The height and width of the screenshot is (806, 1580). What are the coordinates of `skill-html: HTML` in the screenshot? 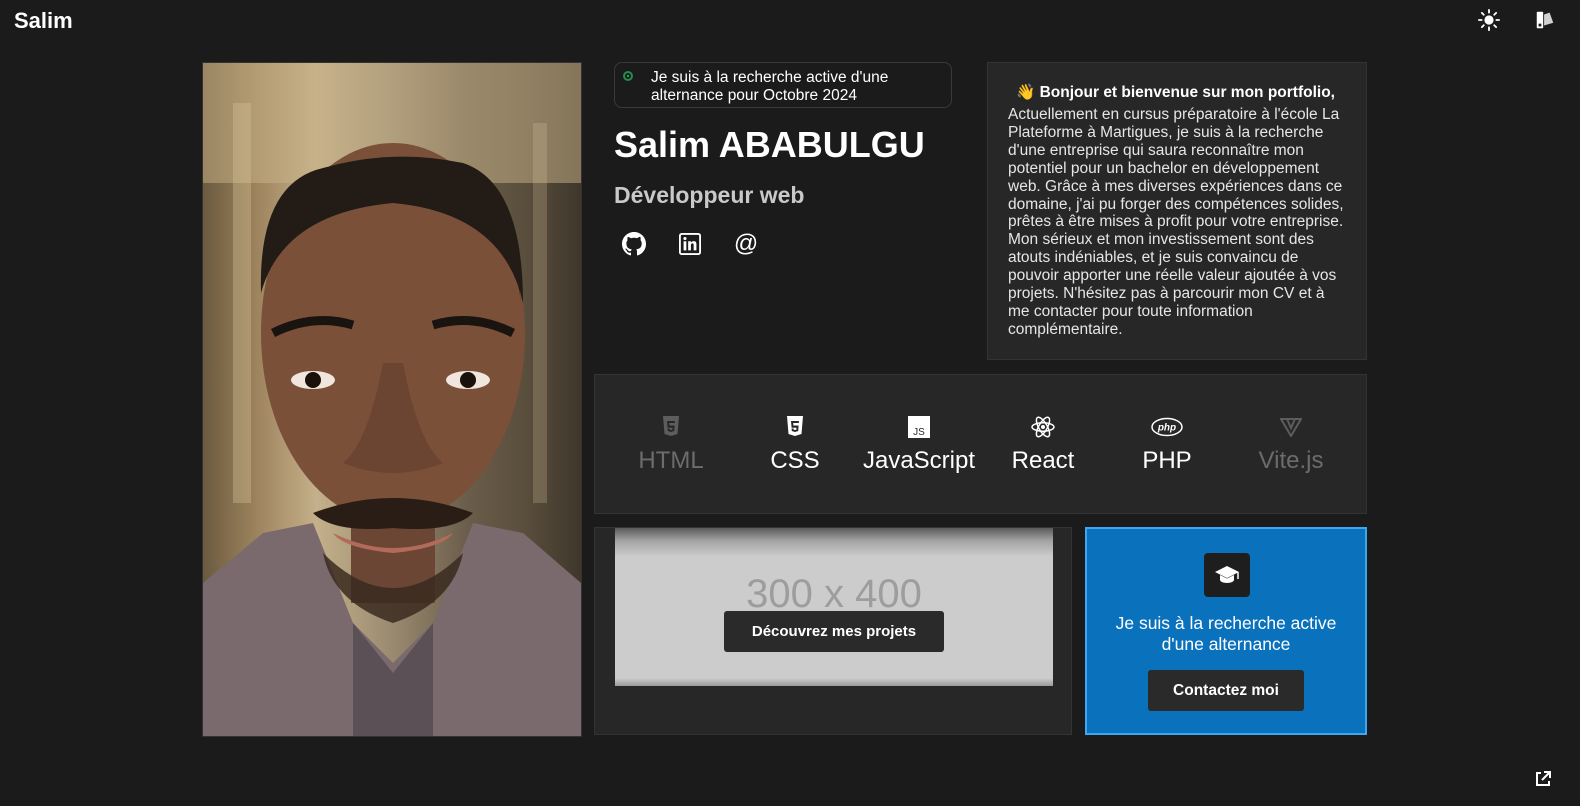 It's located at (671, 445).